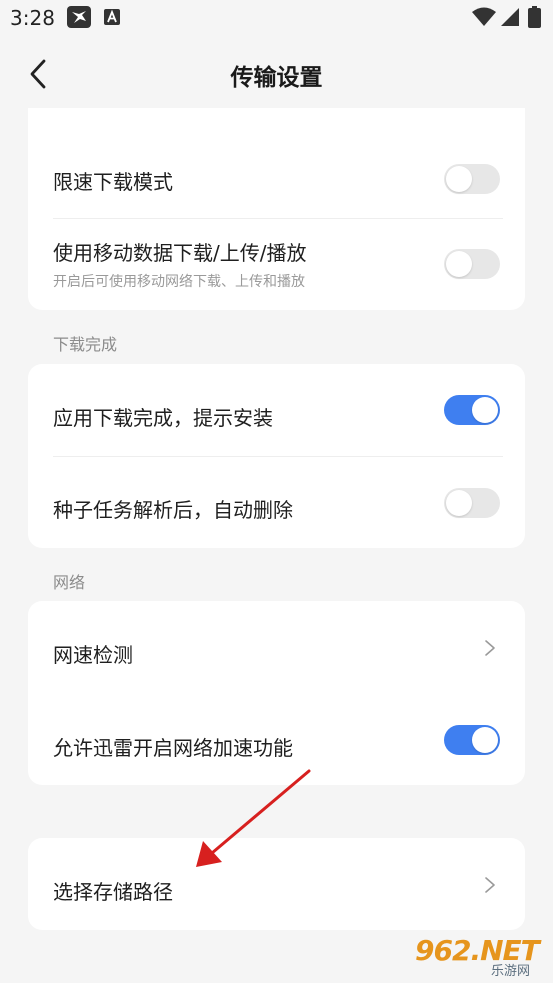 Image resolution: width=553 pixels, height=983 pixels. I want to click on settings-card-storage: 选择存储路径, so click(276, 884).